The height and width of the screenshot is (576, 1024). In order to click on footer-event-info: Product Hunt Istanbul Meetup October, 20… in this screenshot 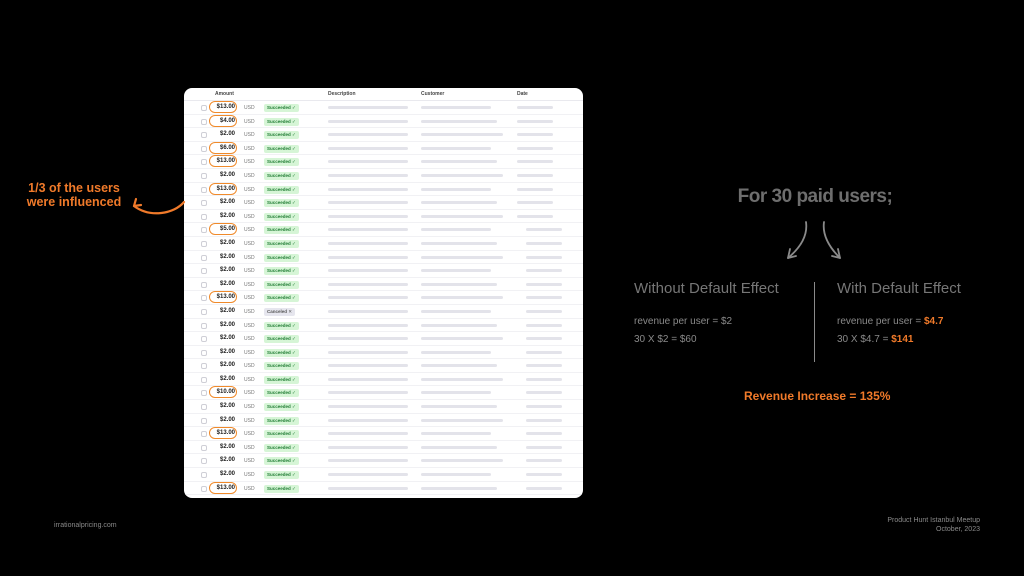, I will do `click(933, 525)`.